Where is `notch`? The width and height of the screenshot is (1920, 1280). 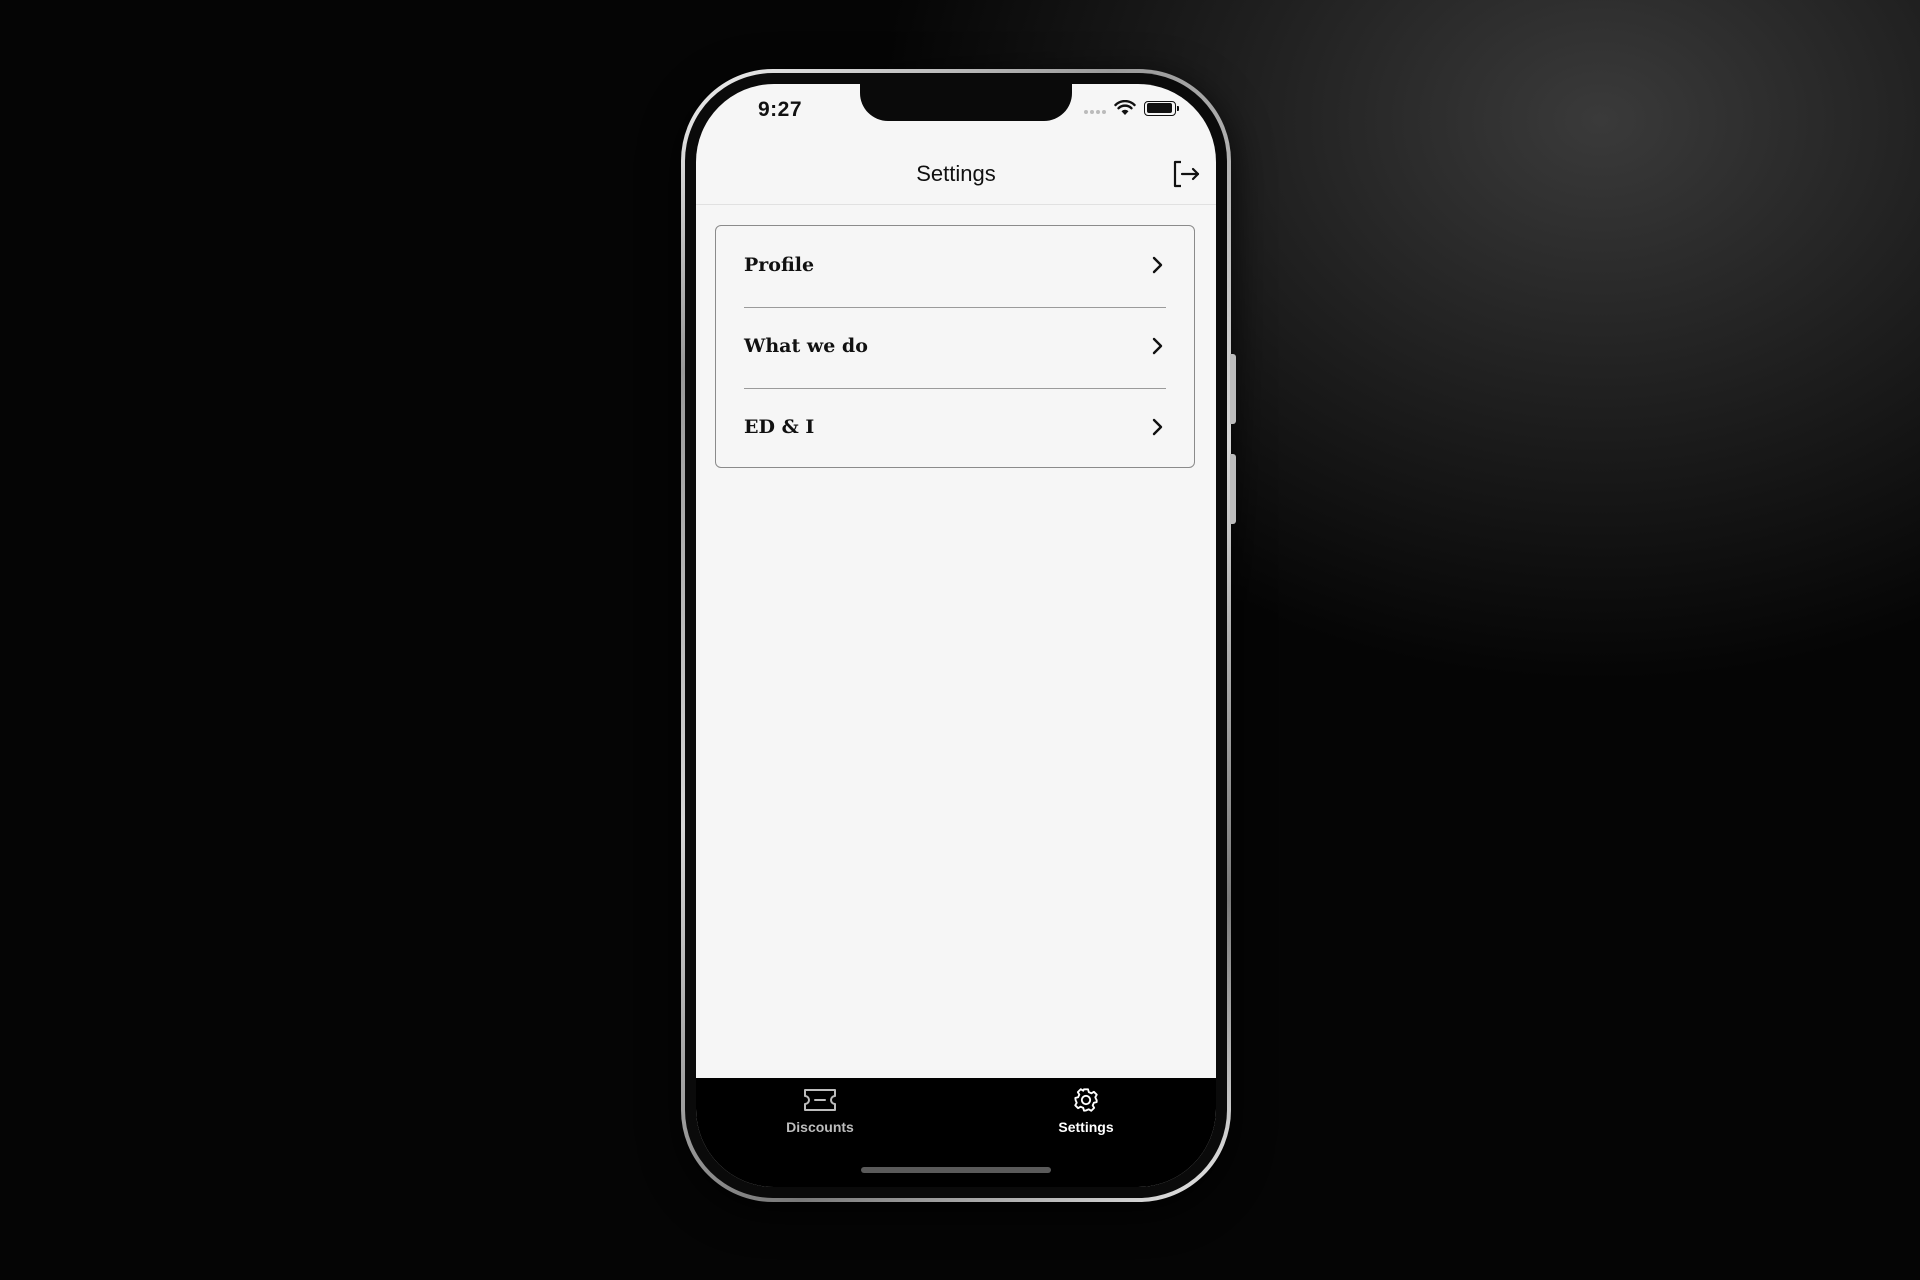 notch is located at coordinates (966, 102).